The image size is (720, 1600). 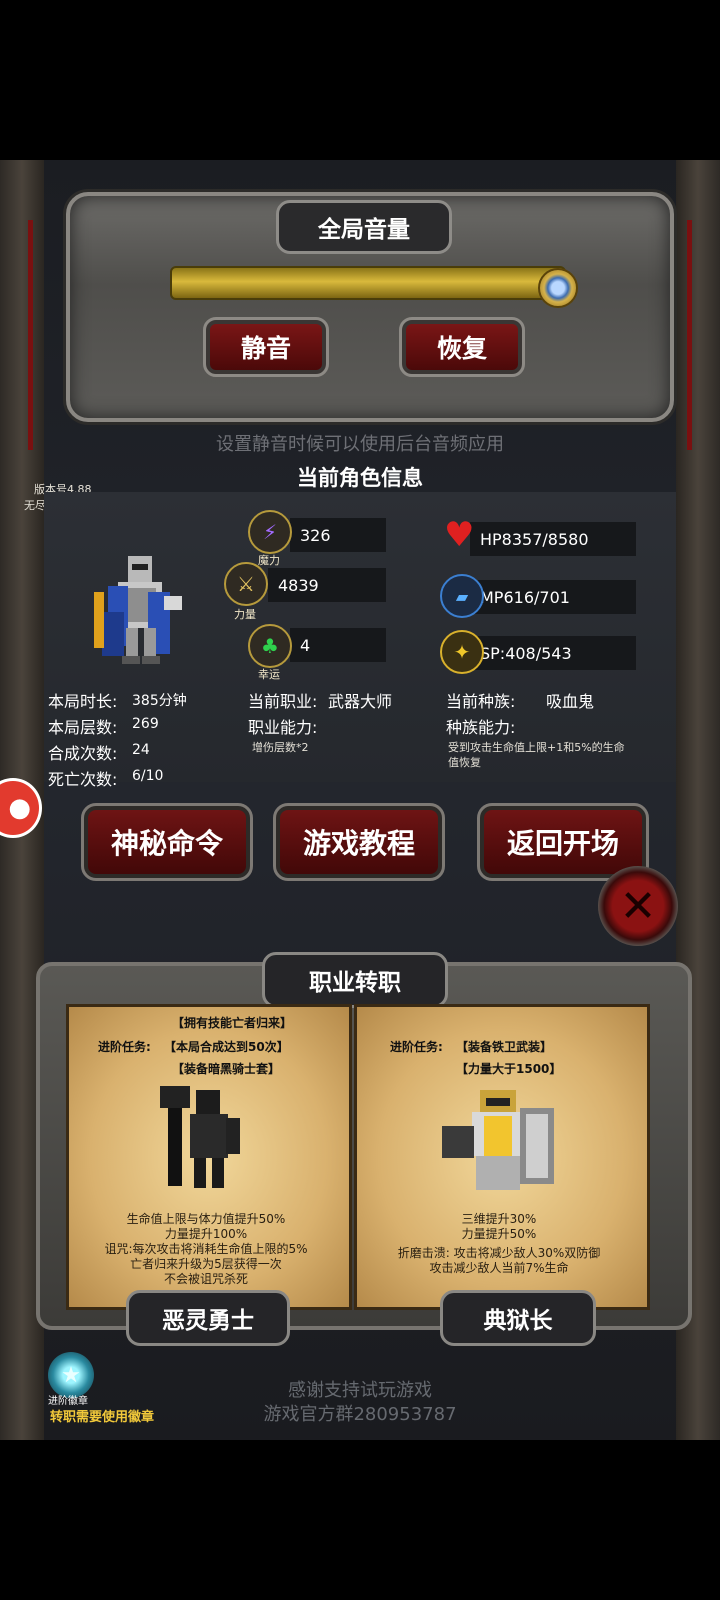 I want to click on mana-icon: ▰, so click(x=462, y=596).